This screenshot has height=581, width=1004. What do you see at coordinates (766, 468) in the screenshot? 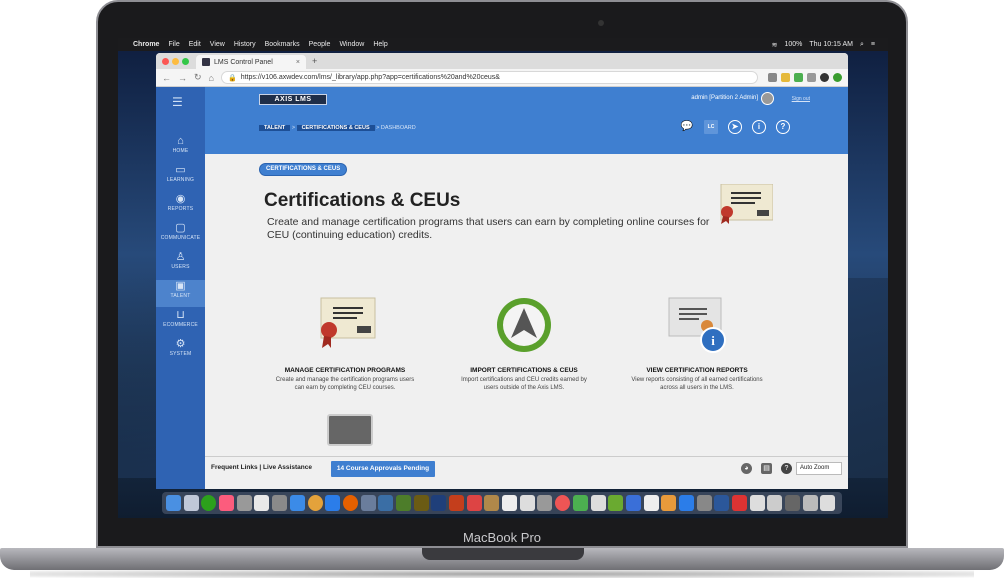
I see `messages-icon: ▤` at bounding box center [766, 468].